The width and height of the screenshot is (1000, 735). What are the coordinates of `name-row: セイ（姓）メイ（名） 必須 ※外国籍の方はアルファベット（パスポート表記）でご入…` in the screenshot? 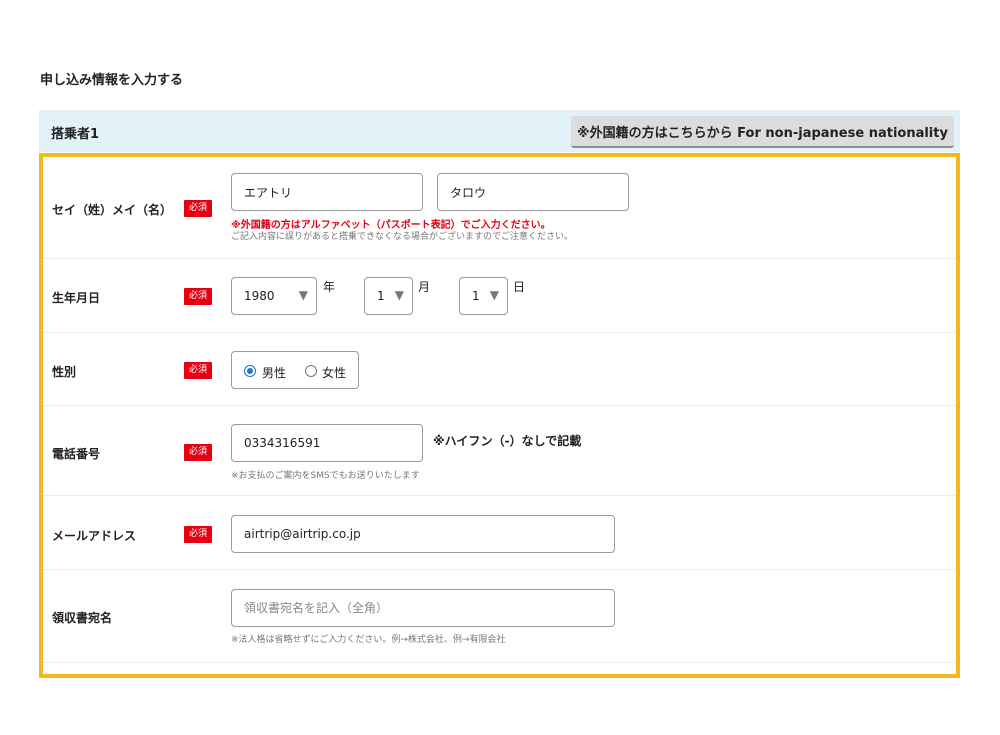 It's located at (499, 208).